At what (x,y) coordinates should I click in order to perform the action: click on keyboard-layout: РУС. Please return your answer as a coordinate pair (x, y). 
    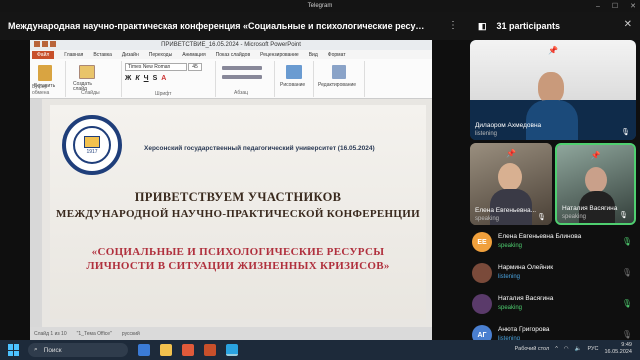
    Looking at the image, I should click on (592, 349).